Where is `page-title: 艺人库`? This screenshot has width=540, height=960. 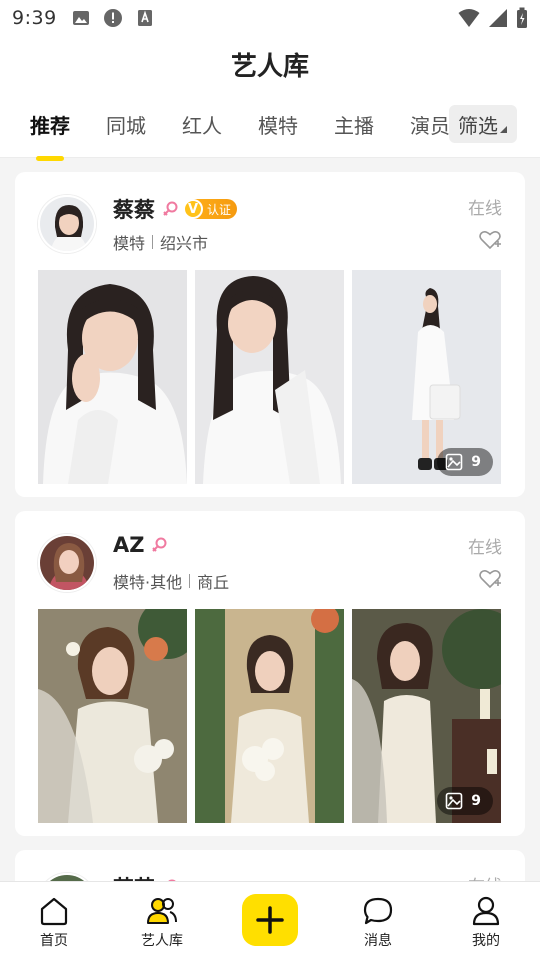
page-title: 艺人库 is located at coordinates (269, 67).